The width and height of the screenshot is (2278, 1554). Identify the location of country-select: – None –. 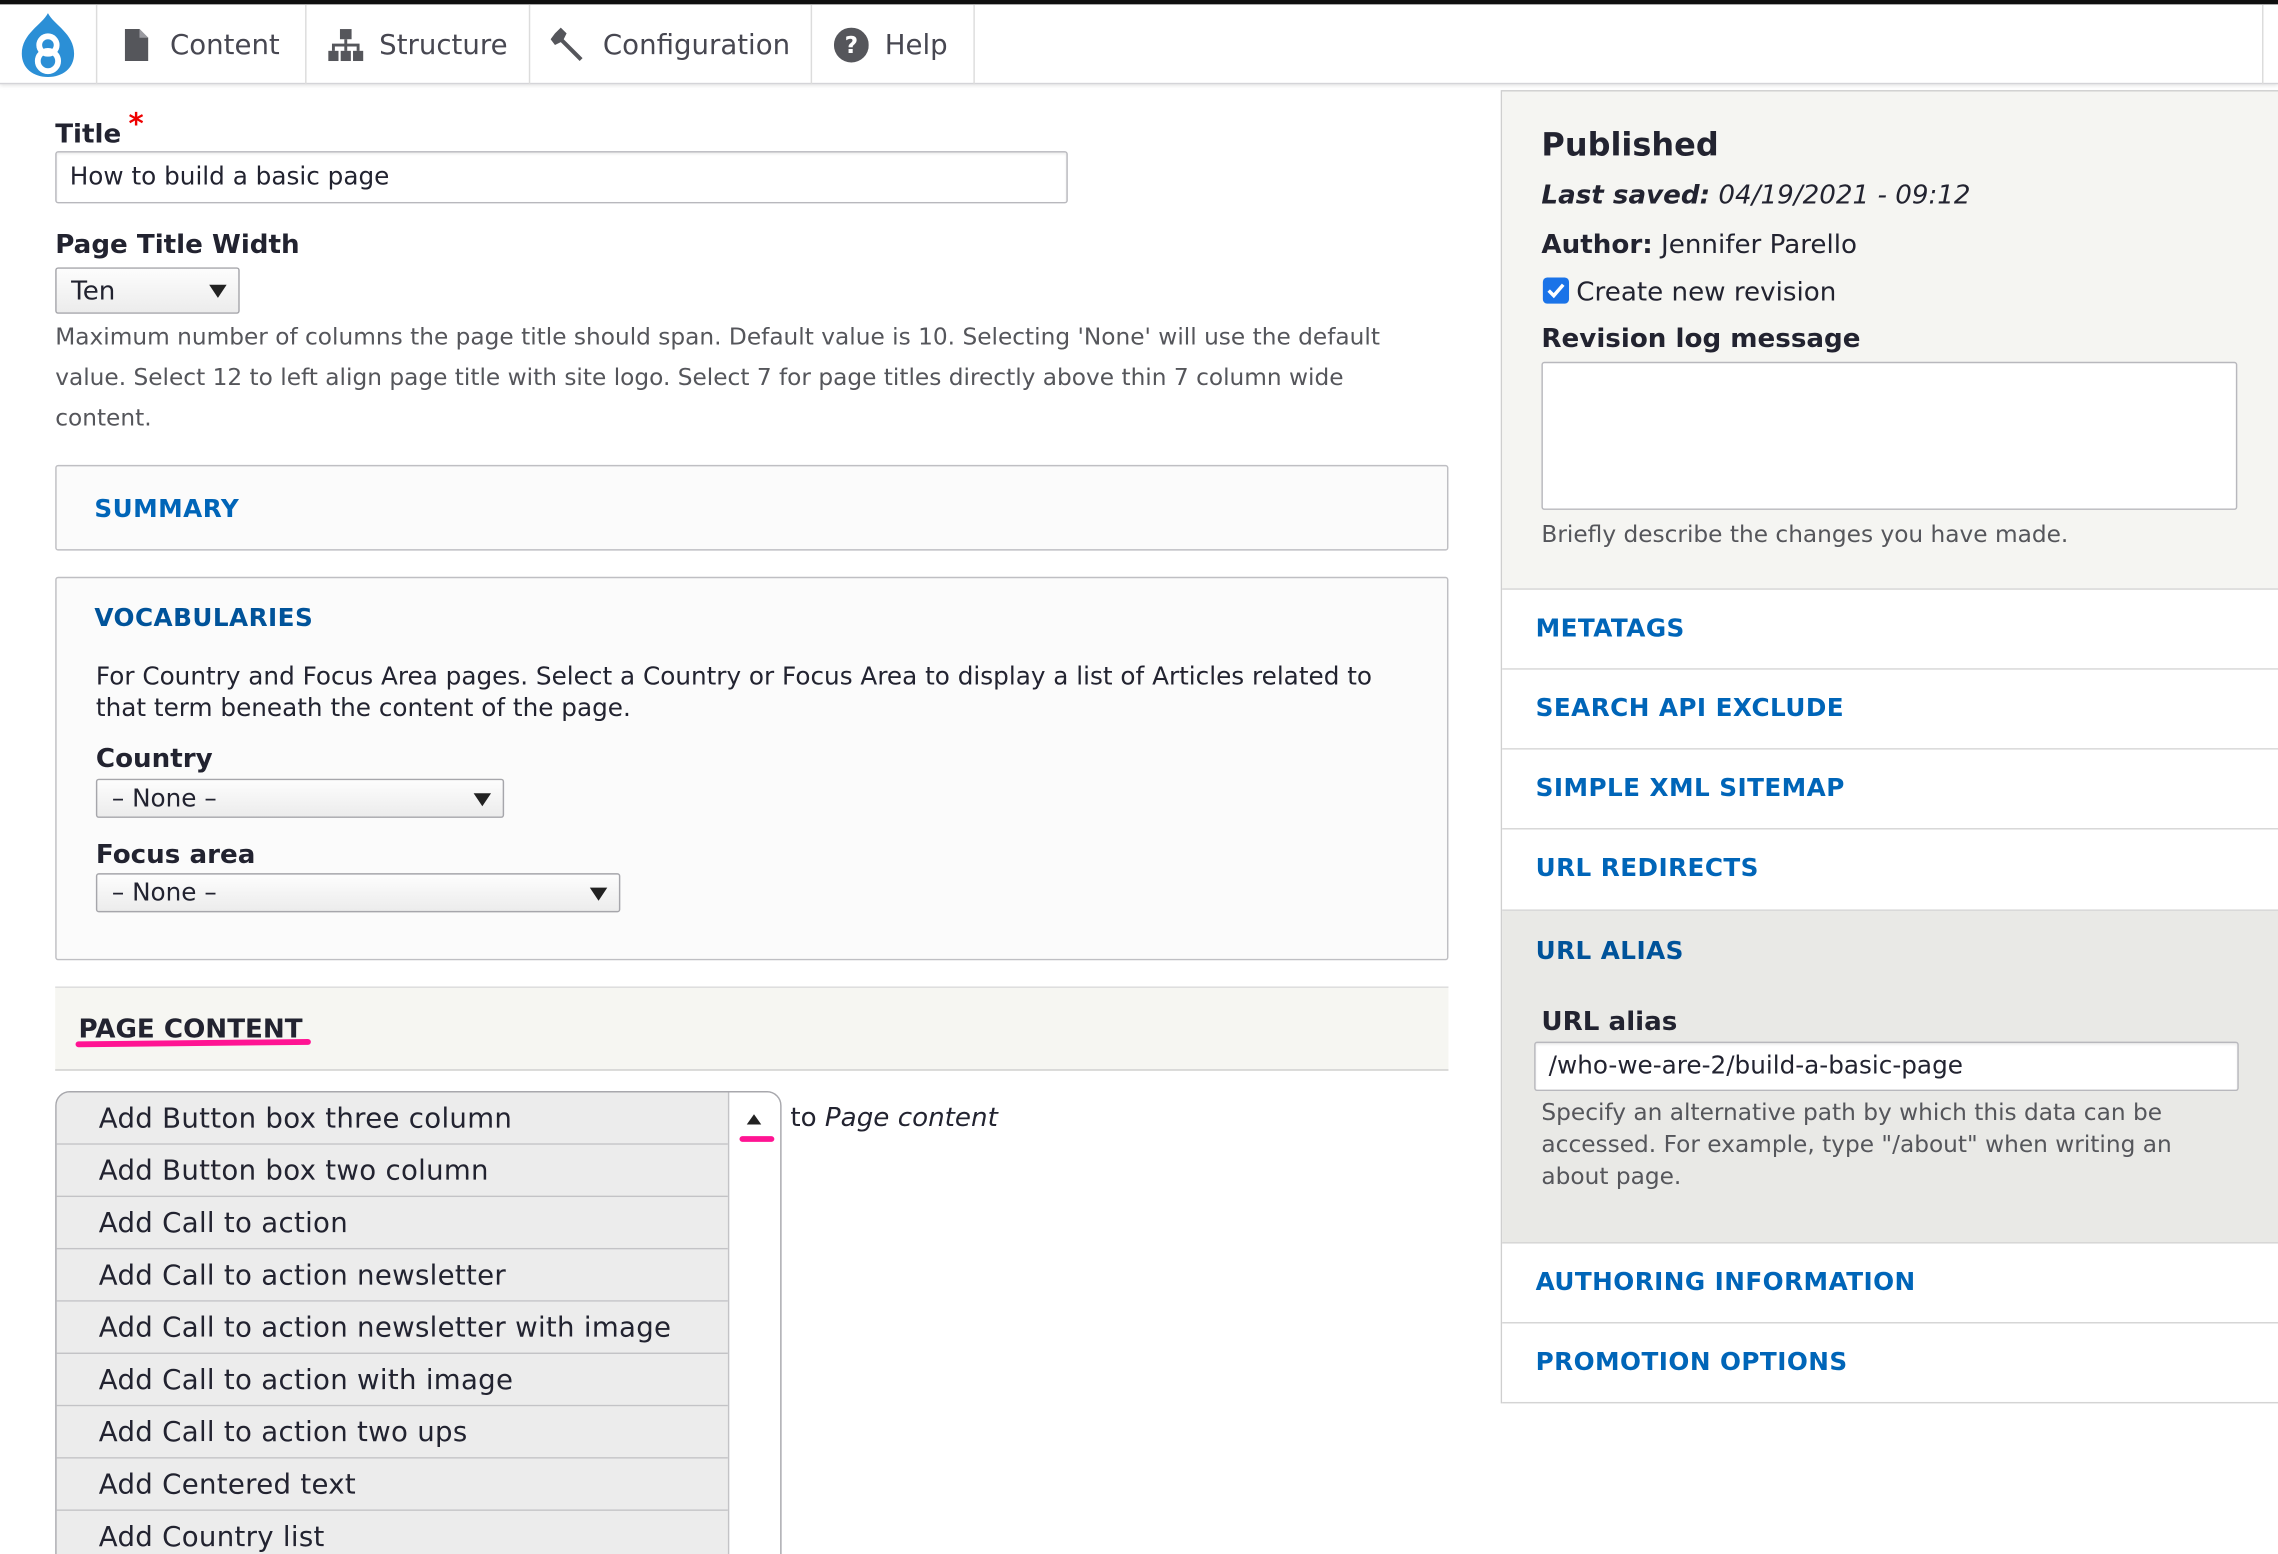
(300, 798).